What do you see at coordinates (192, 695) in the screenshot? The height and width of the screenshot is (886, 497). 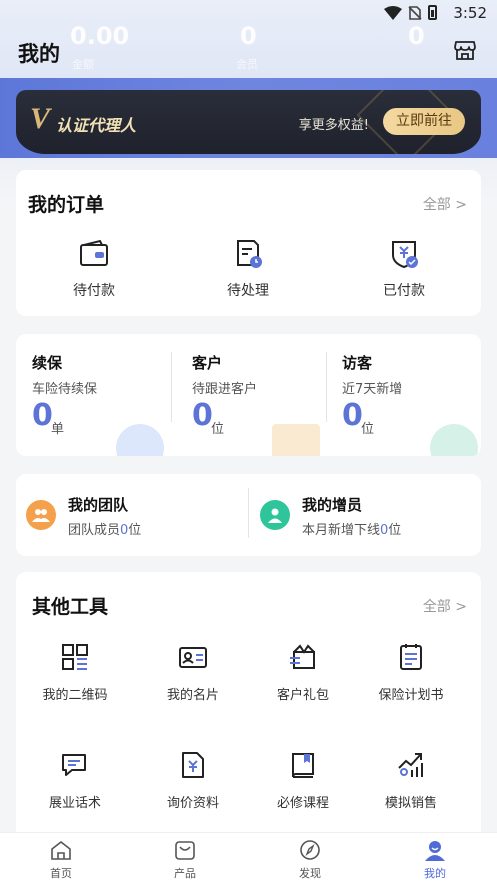 I see `tool-label: 我的名片` at bounding box center [192, 695].